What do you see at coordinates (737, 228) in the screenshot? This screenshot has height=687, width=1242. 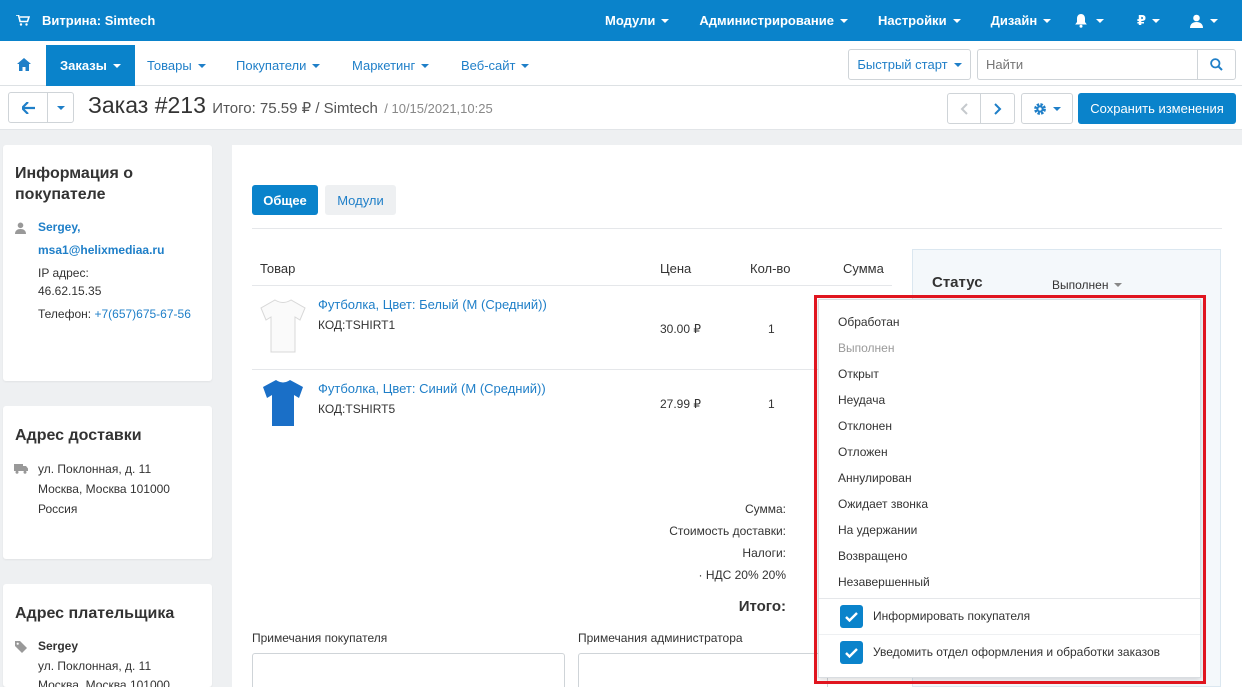 I see `tabs-divider` at bounding box center [737, 228].